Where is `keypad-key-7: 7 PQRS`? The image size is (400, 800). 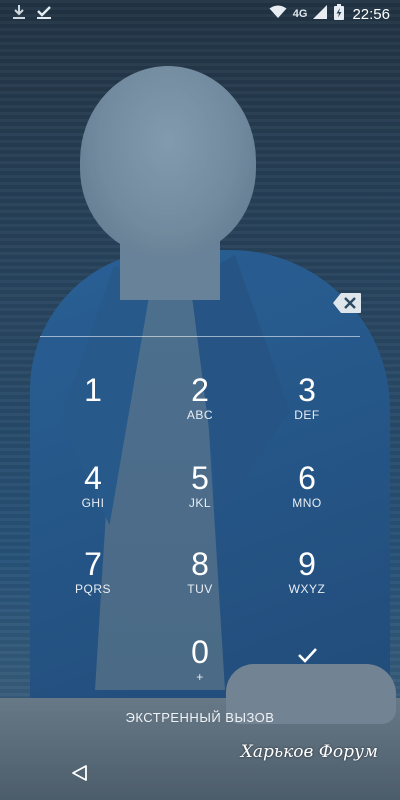 keypad-key-7: 7 PQRS is located at coordinates (93, 578).